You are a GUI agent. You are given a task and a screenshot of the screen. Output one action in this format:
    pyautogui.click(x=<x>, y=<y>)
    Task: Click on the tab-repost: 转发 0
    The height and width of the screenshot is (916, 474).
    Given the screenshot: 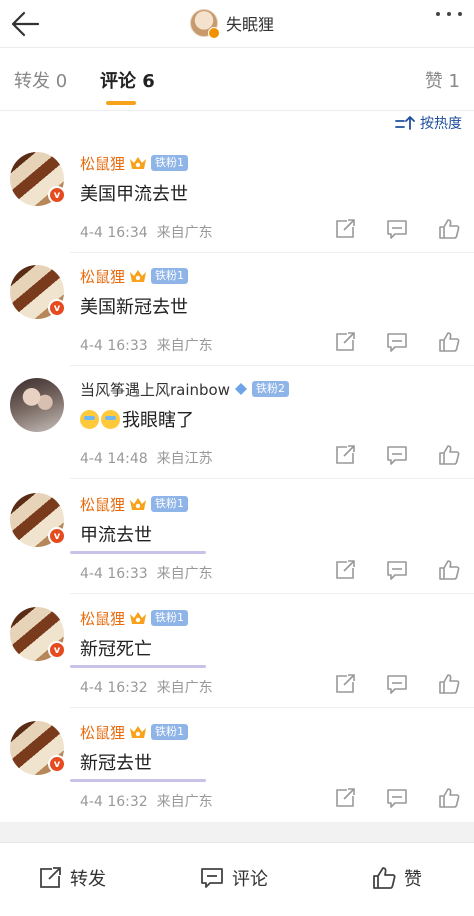 What is the action you would take?
    pyautogui.click(x=40, y=80)
    